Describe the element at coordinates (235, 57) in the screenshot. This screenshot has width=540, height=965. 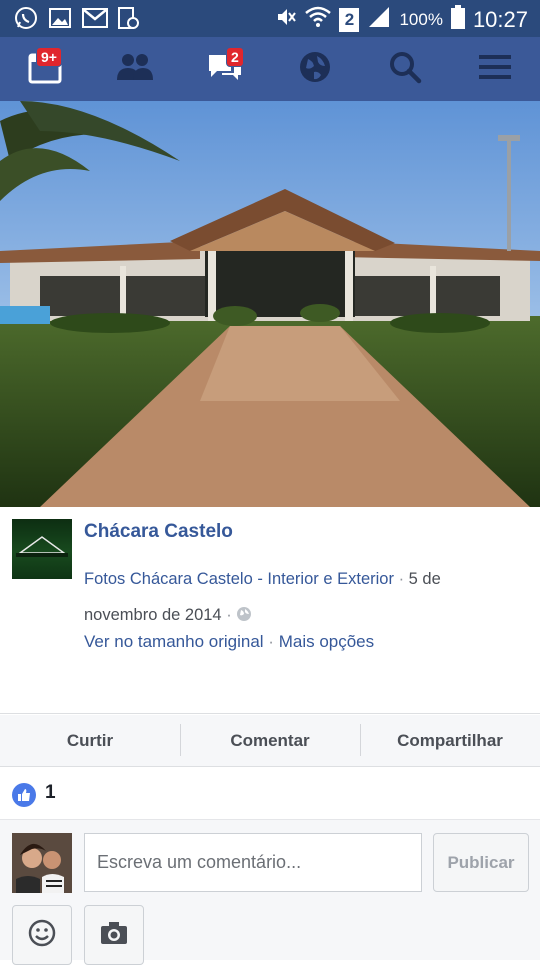
I see `messages-badge: 2` at that location.